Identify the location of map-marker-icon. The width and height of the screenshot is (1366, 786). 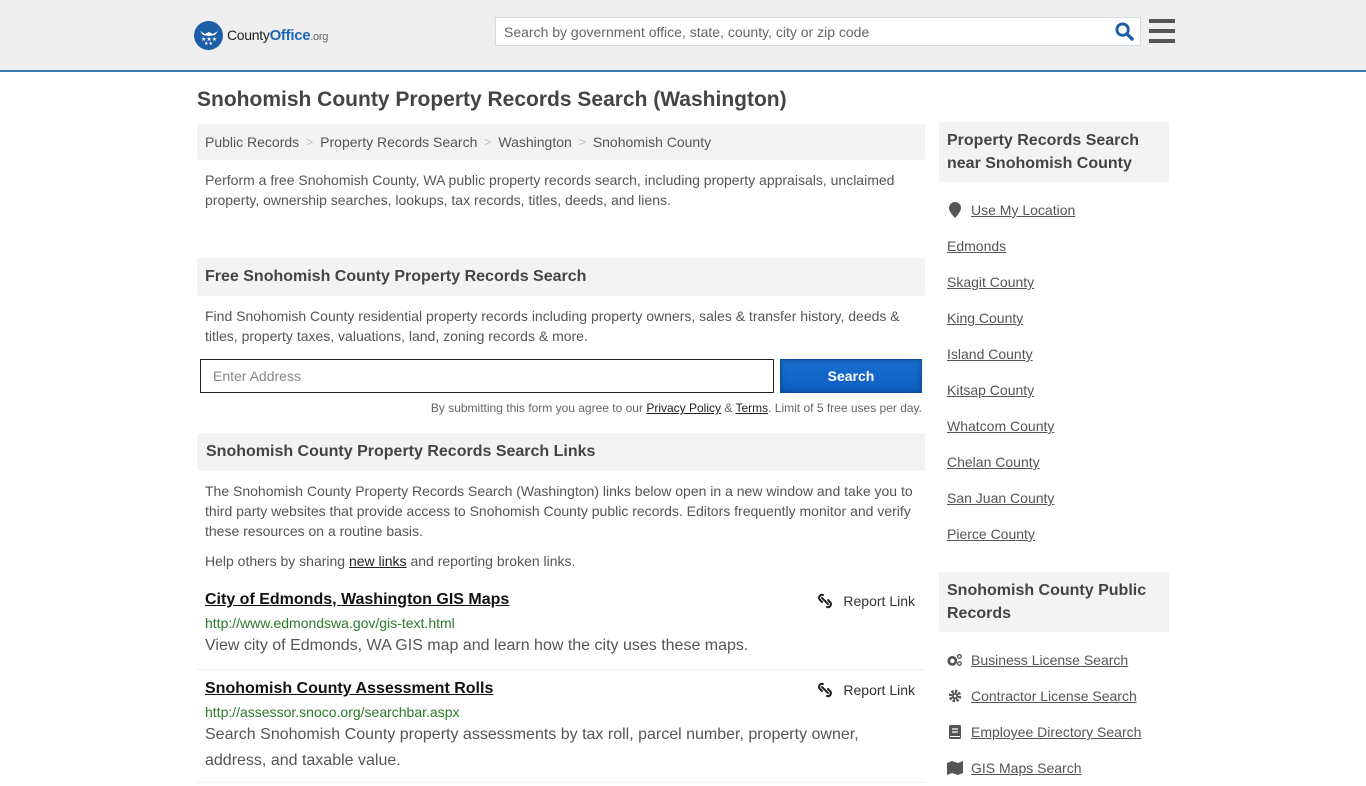
(955, 210).